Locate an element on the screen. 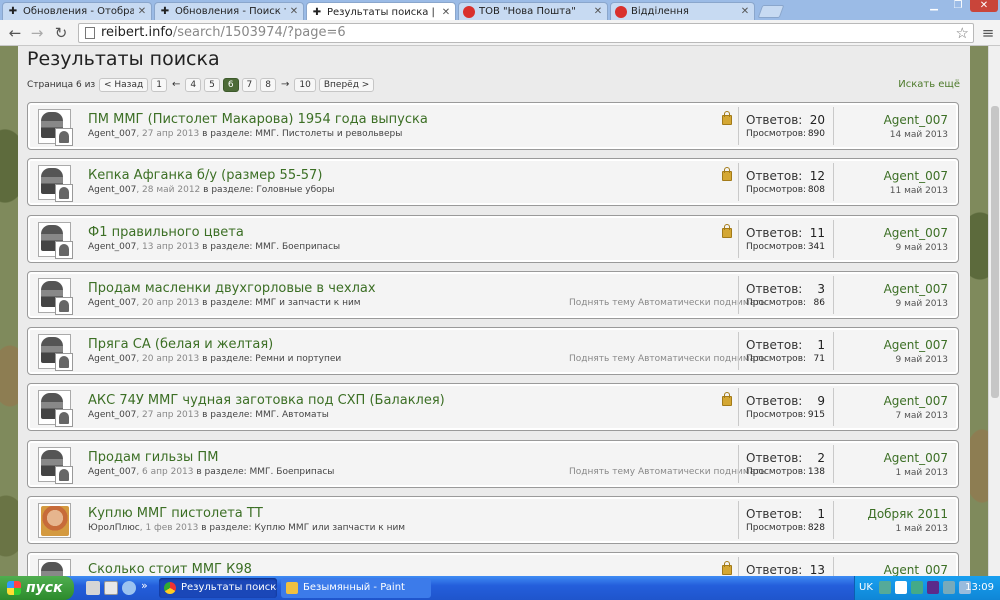 This screenshot has width=1000, height=600. thread-title-link: Куплю ММГ пистолета ТТ is located at coordinates (175, 513).